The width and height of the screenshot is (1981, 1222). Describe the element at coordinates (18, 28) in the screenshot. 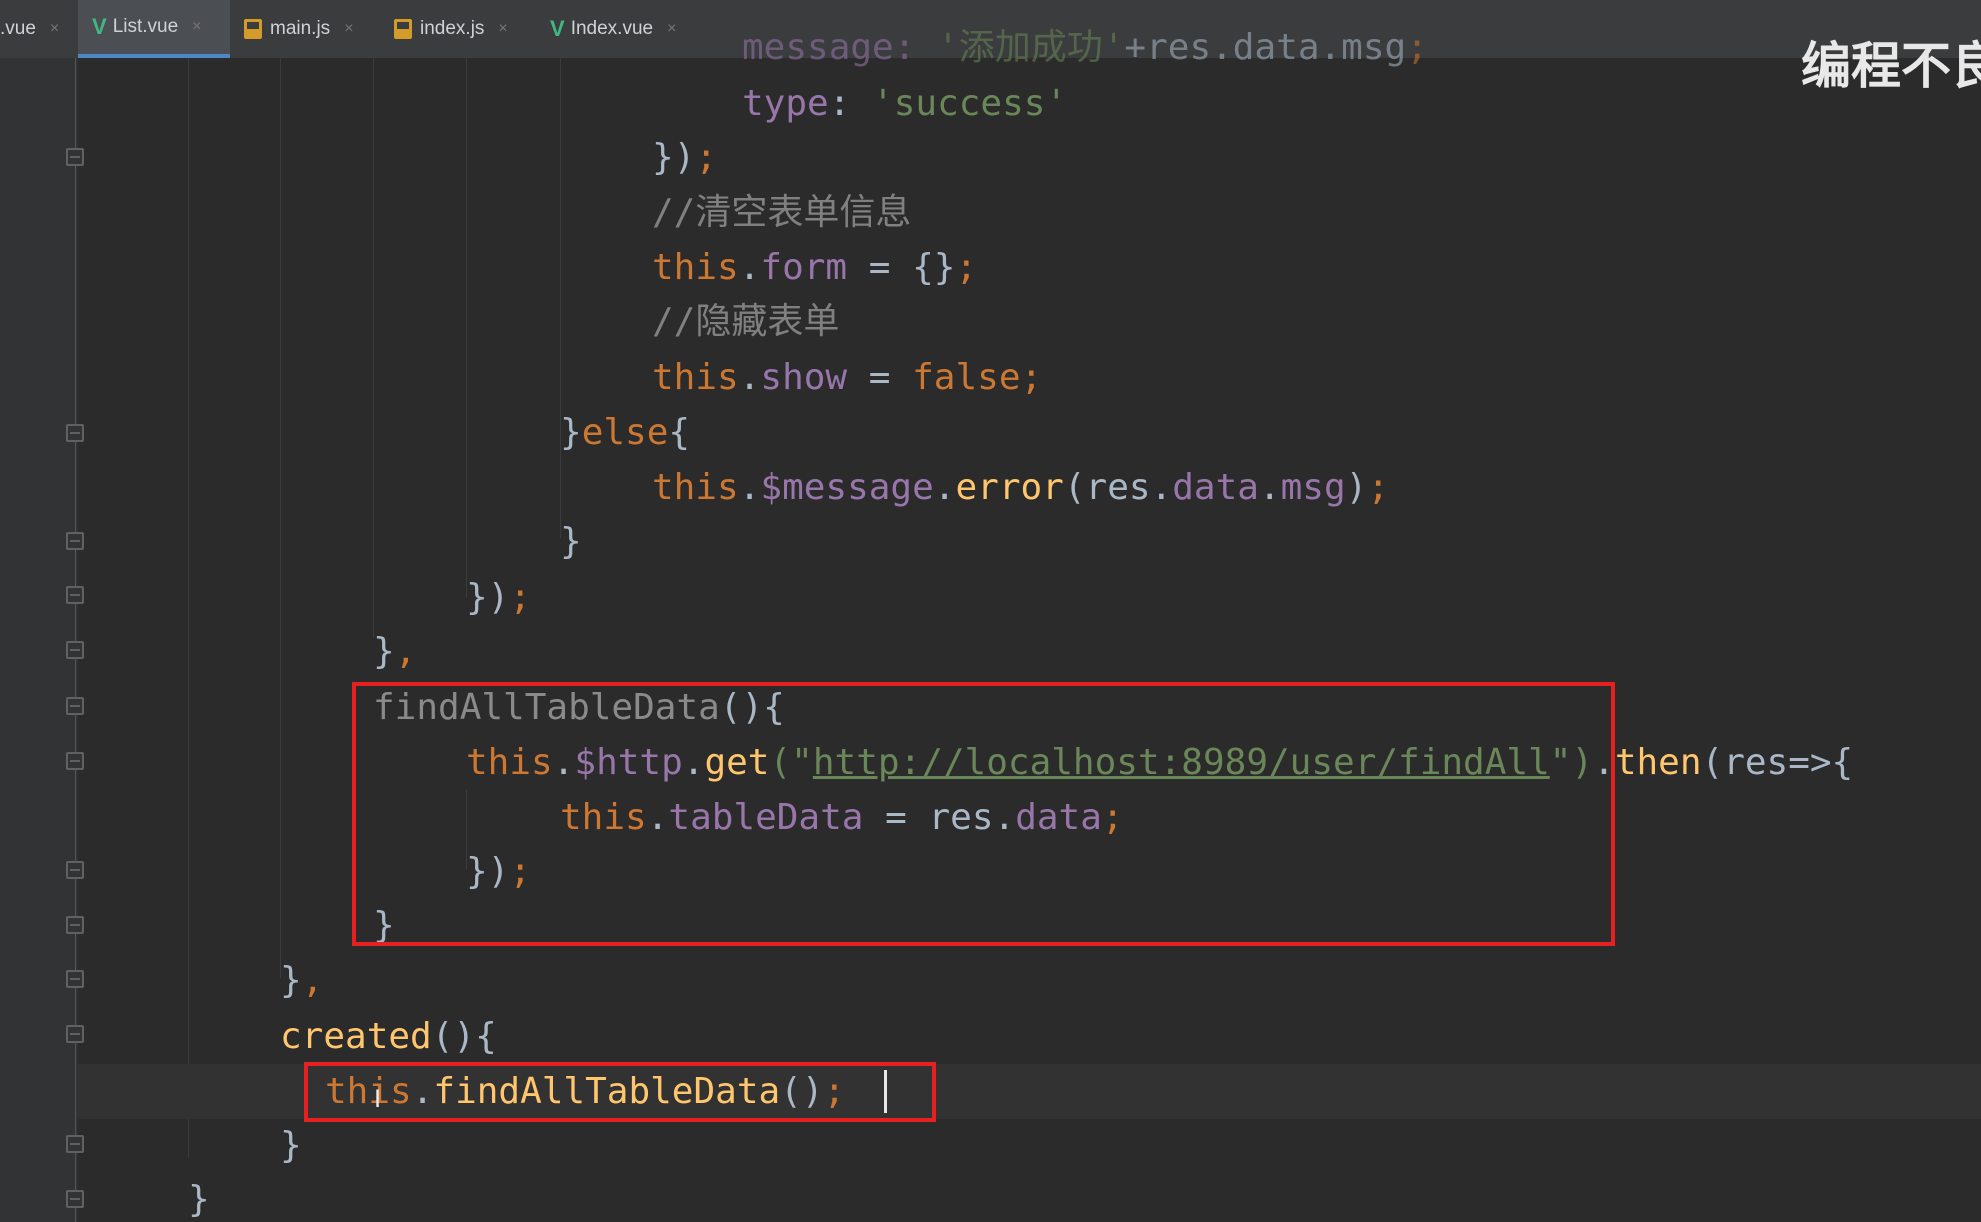

I see `tab-label: .vue` at that location.